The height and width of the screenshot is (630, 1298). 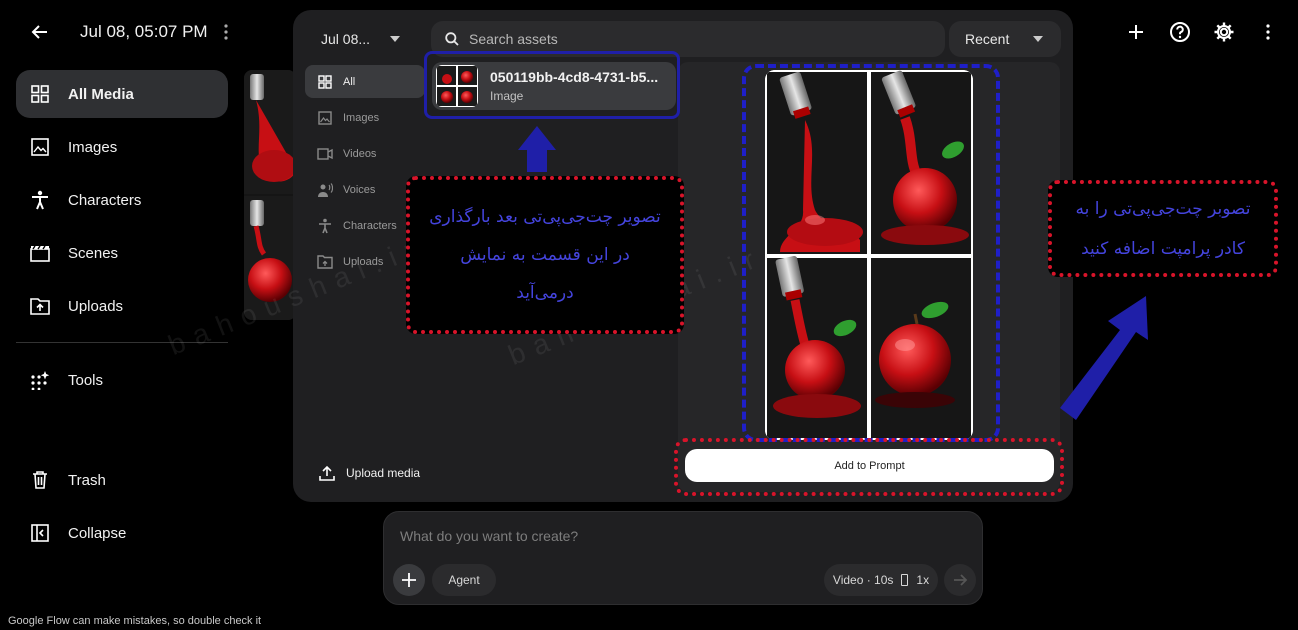 I want to click on output-count-label: 1x, so click(x=923, y=580).